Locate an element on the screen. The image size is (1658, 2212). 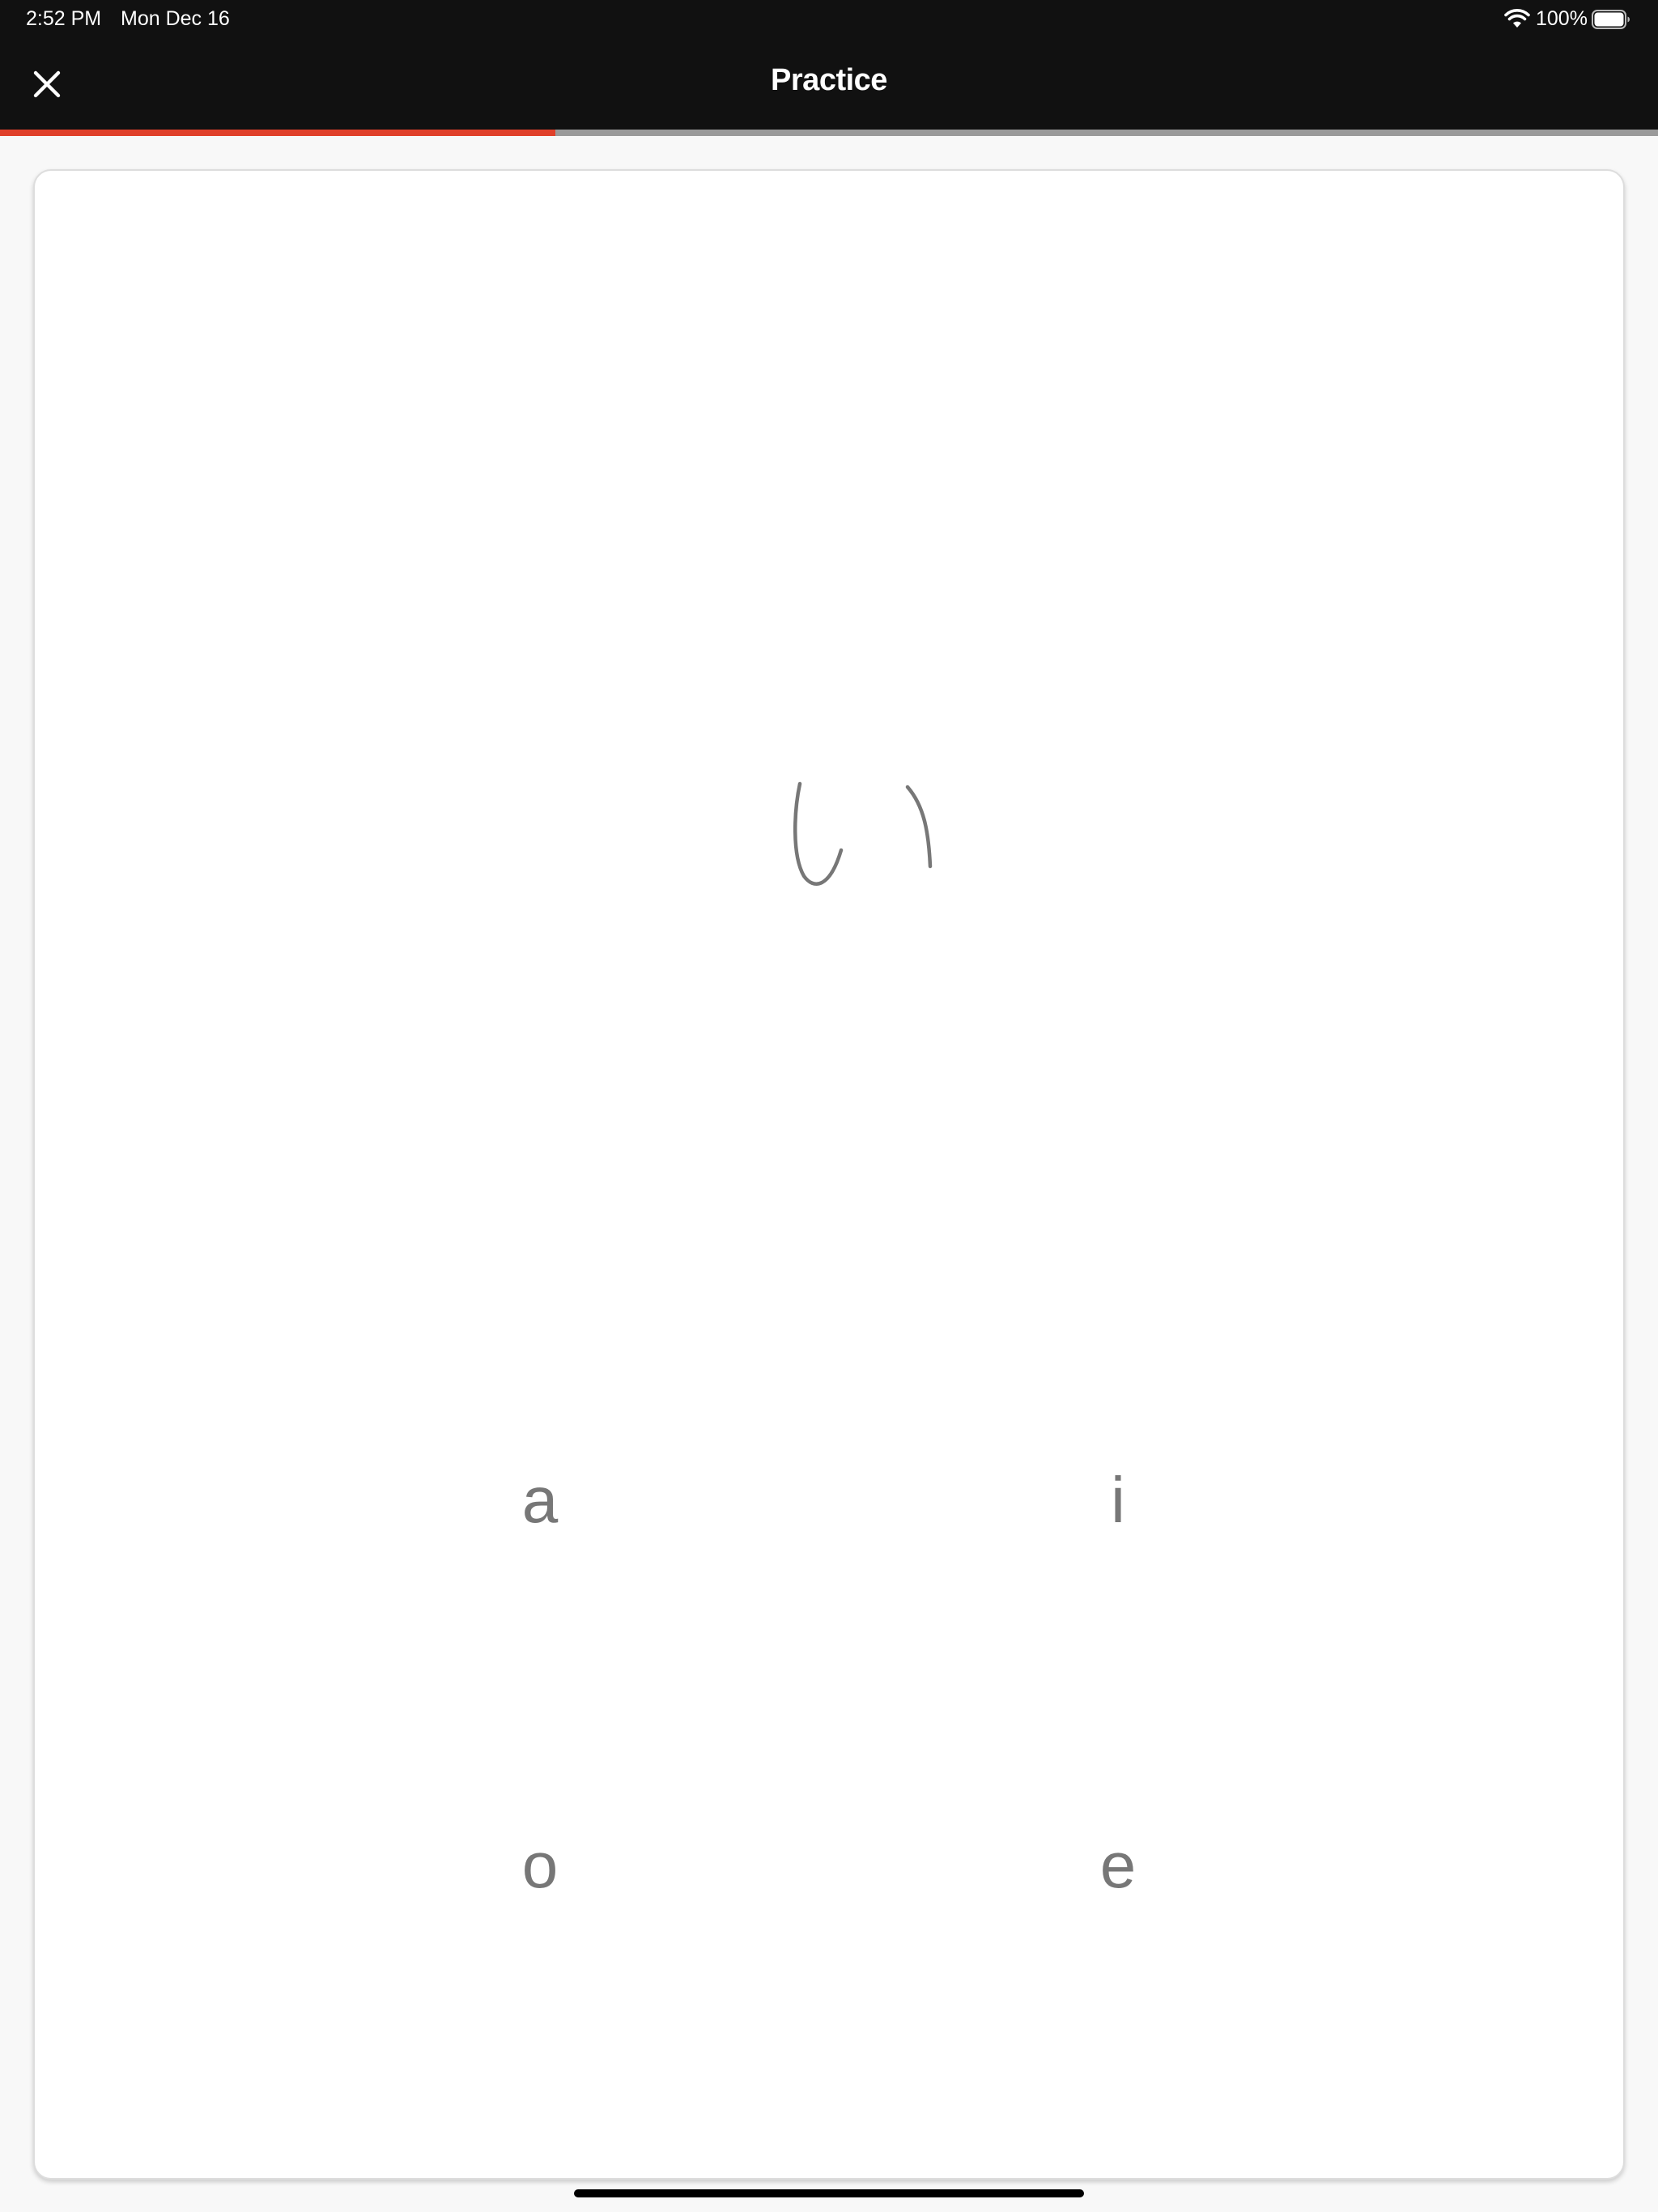
wifi-icon is located at coordinates (1517, 19).